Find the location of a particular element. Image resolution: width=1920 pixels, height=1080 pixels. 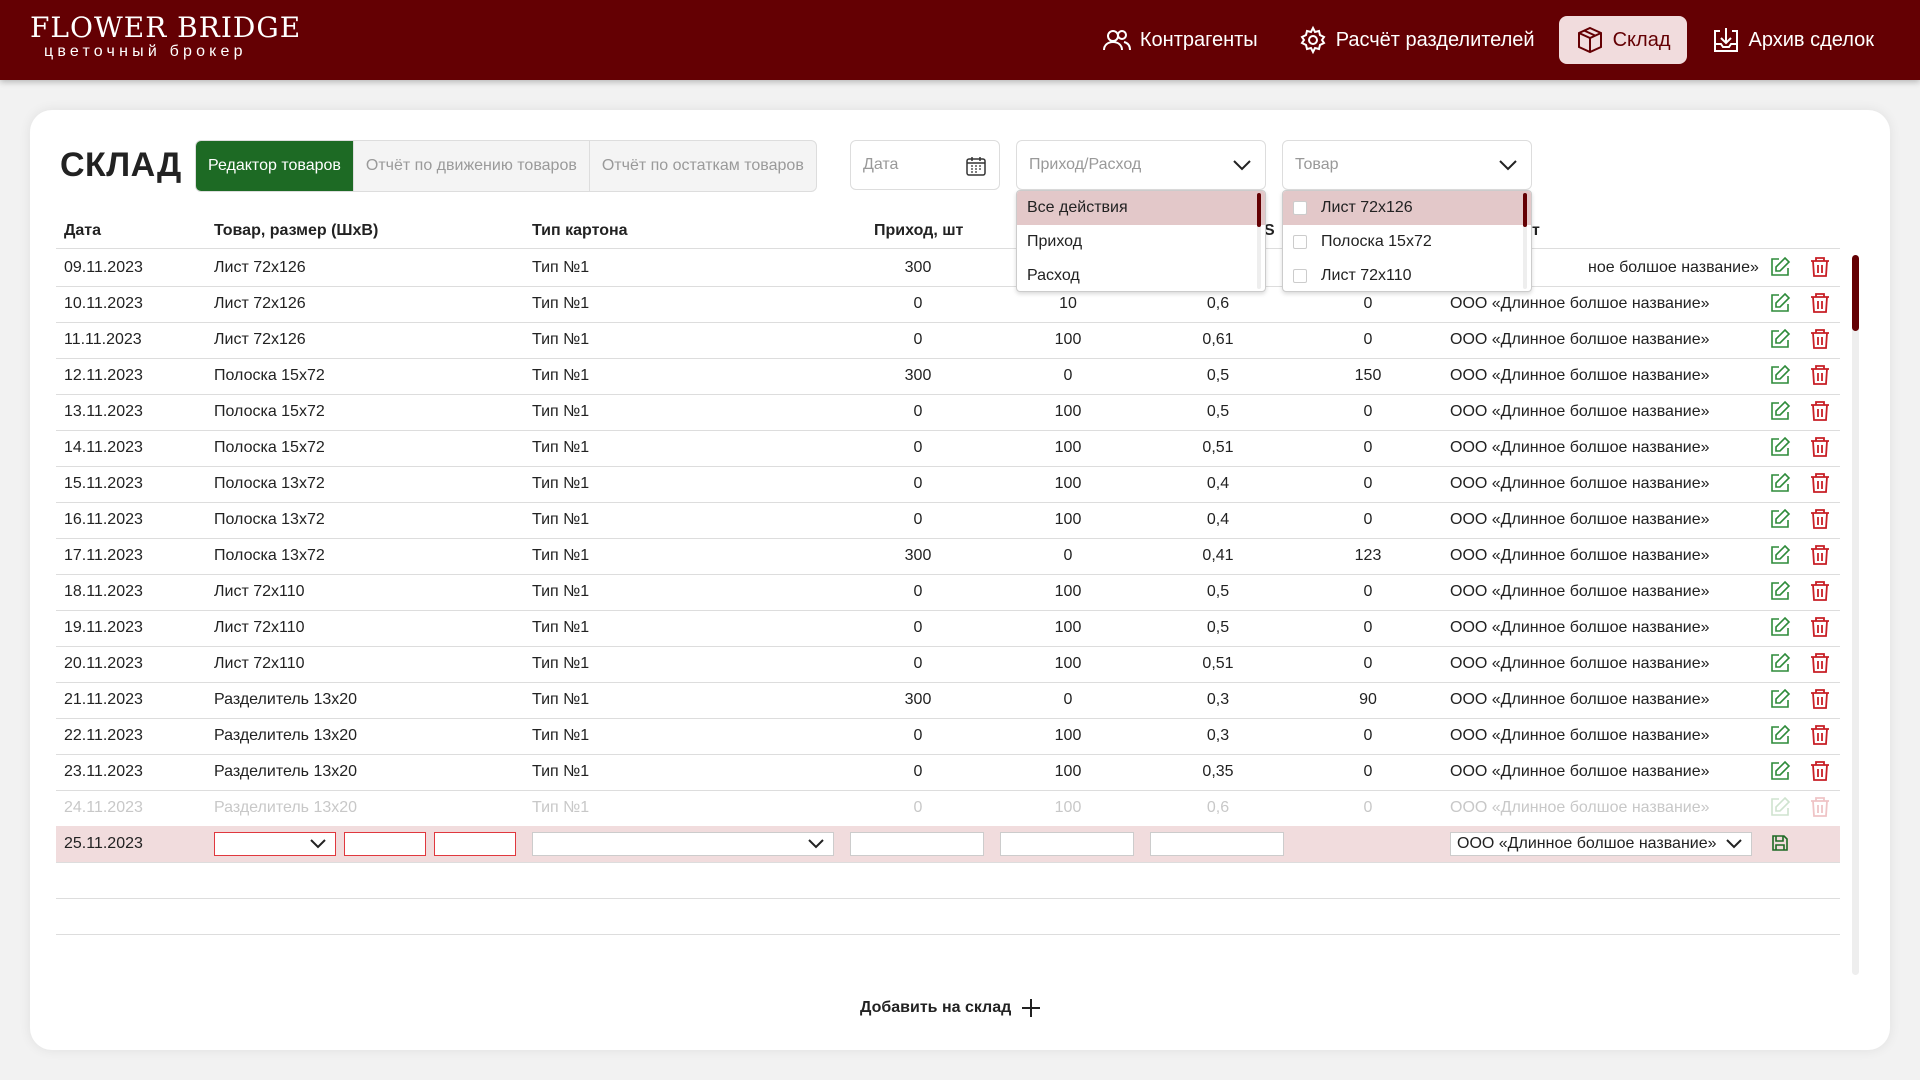

nav-item-warehouse: Склад is located at coordinates (1622, 40).